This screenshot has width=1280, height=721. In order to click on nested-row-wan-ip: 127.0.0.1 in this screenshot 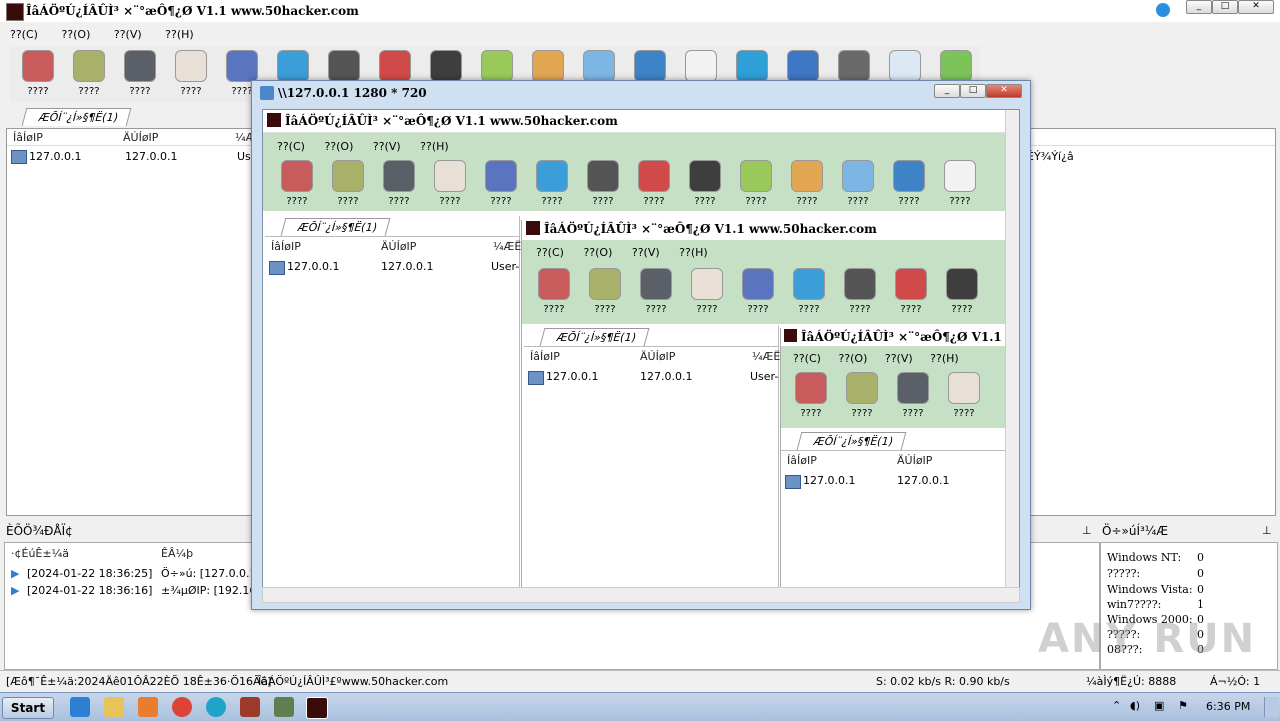, I will do `click(313, 266)`.